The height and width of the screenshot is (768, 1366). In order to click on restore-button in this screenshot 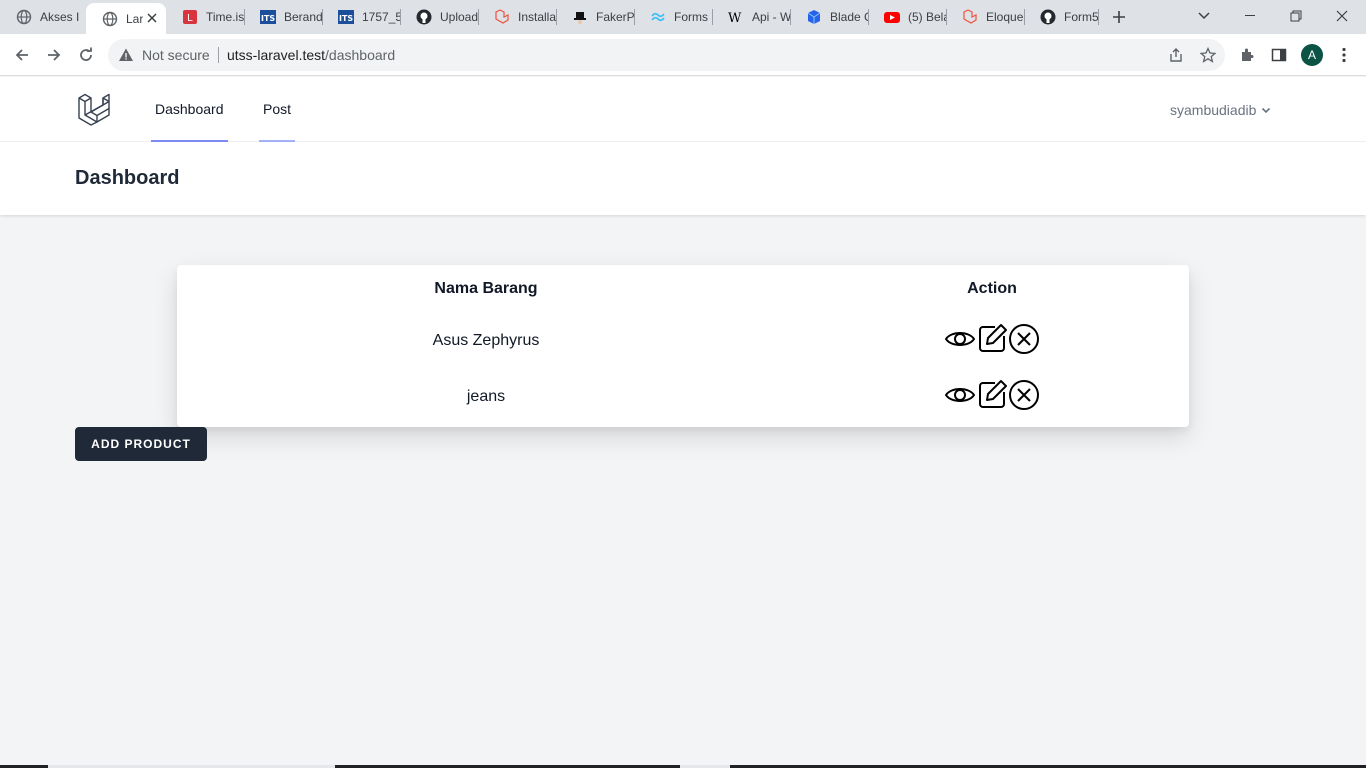, I will do `click(1296, 16)`.